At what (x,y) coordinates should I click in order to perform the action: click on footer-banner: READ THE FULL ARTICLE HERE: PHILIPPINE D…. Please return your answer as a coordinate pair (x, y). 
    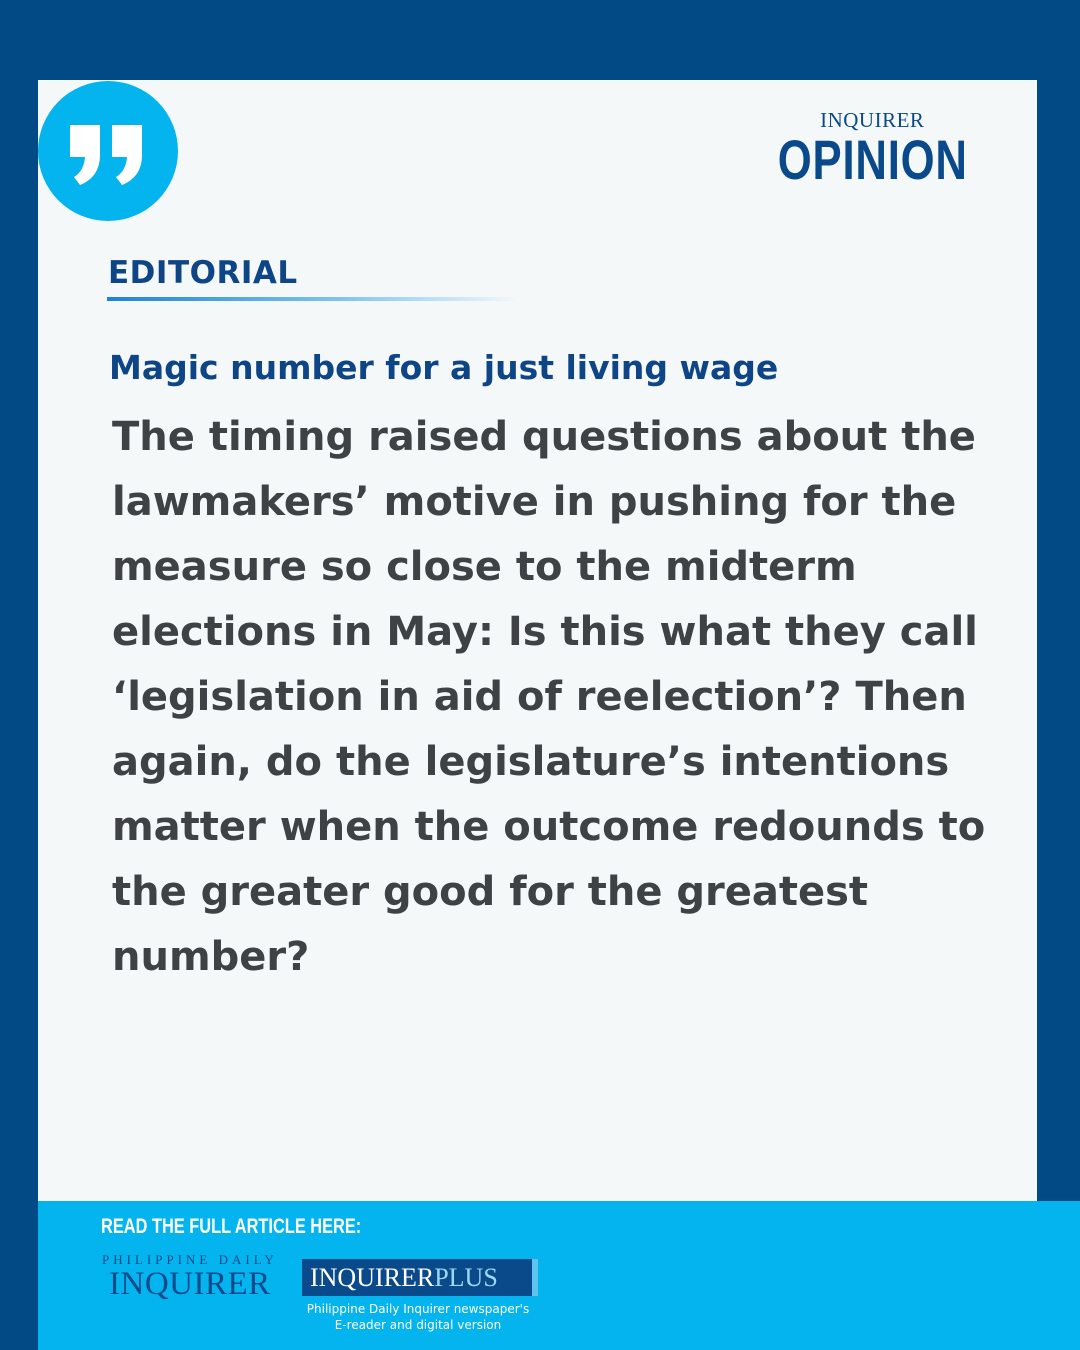
    Looking at the image, I should click on (559, 1275).